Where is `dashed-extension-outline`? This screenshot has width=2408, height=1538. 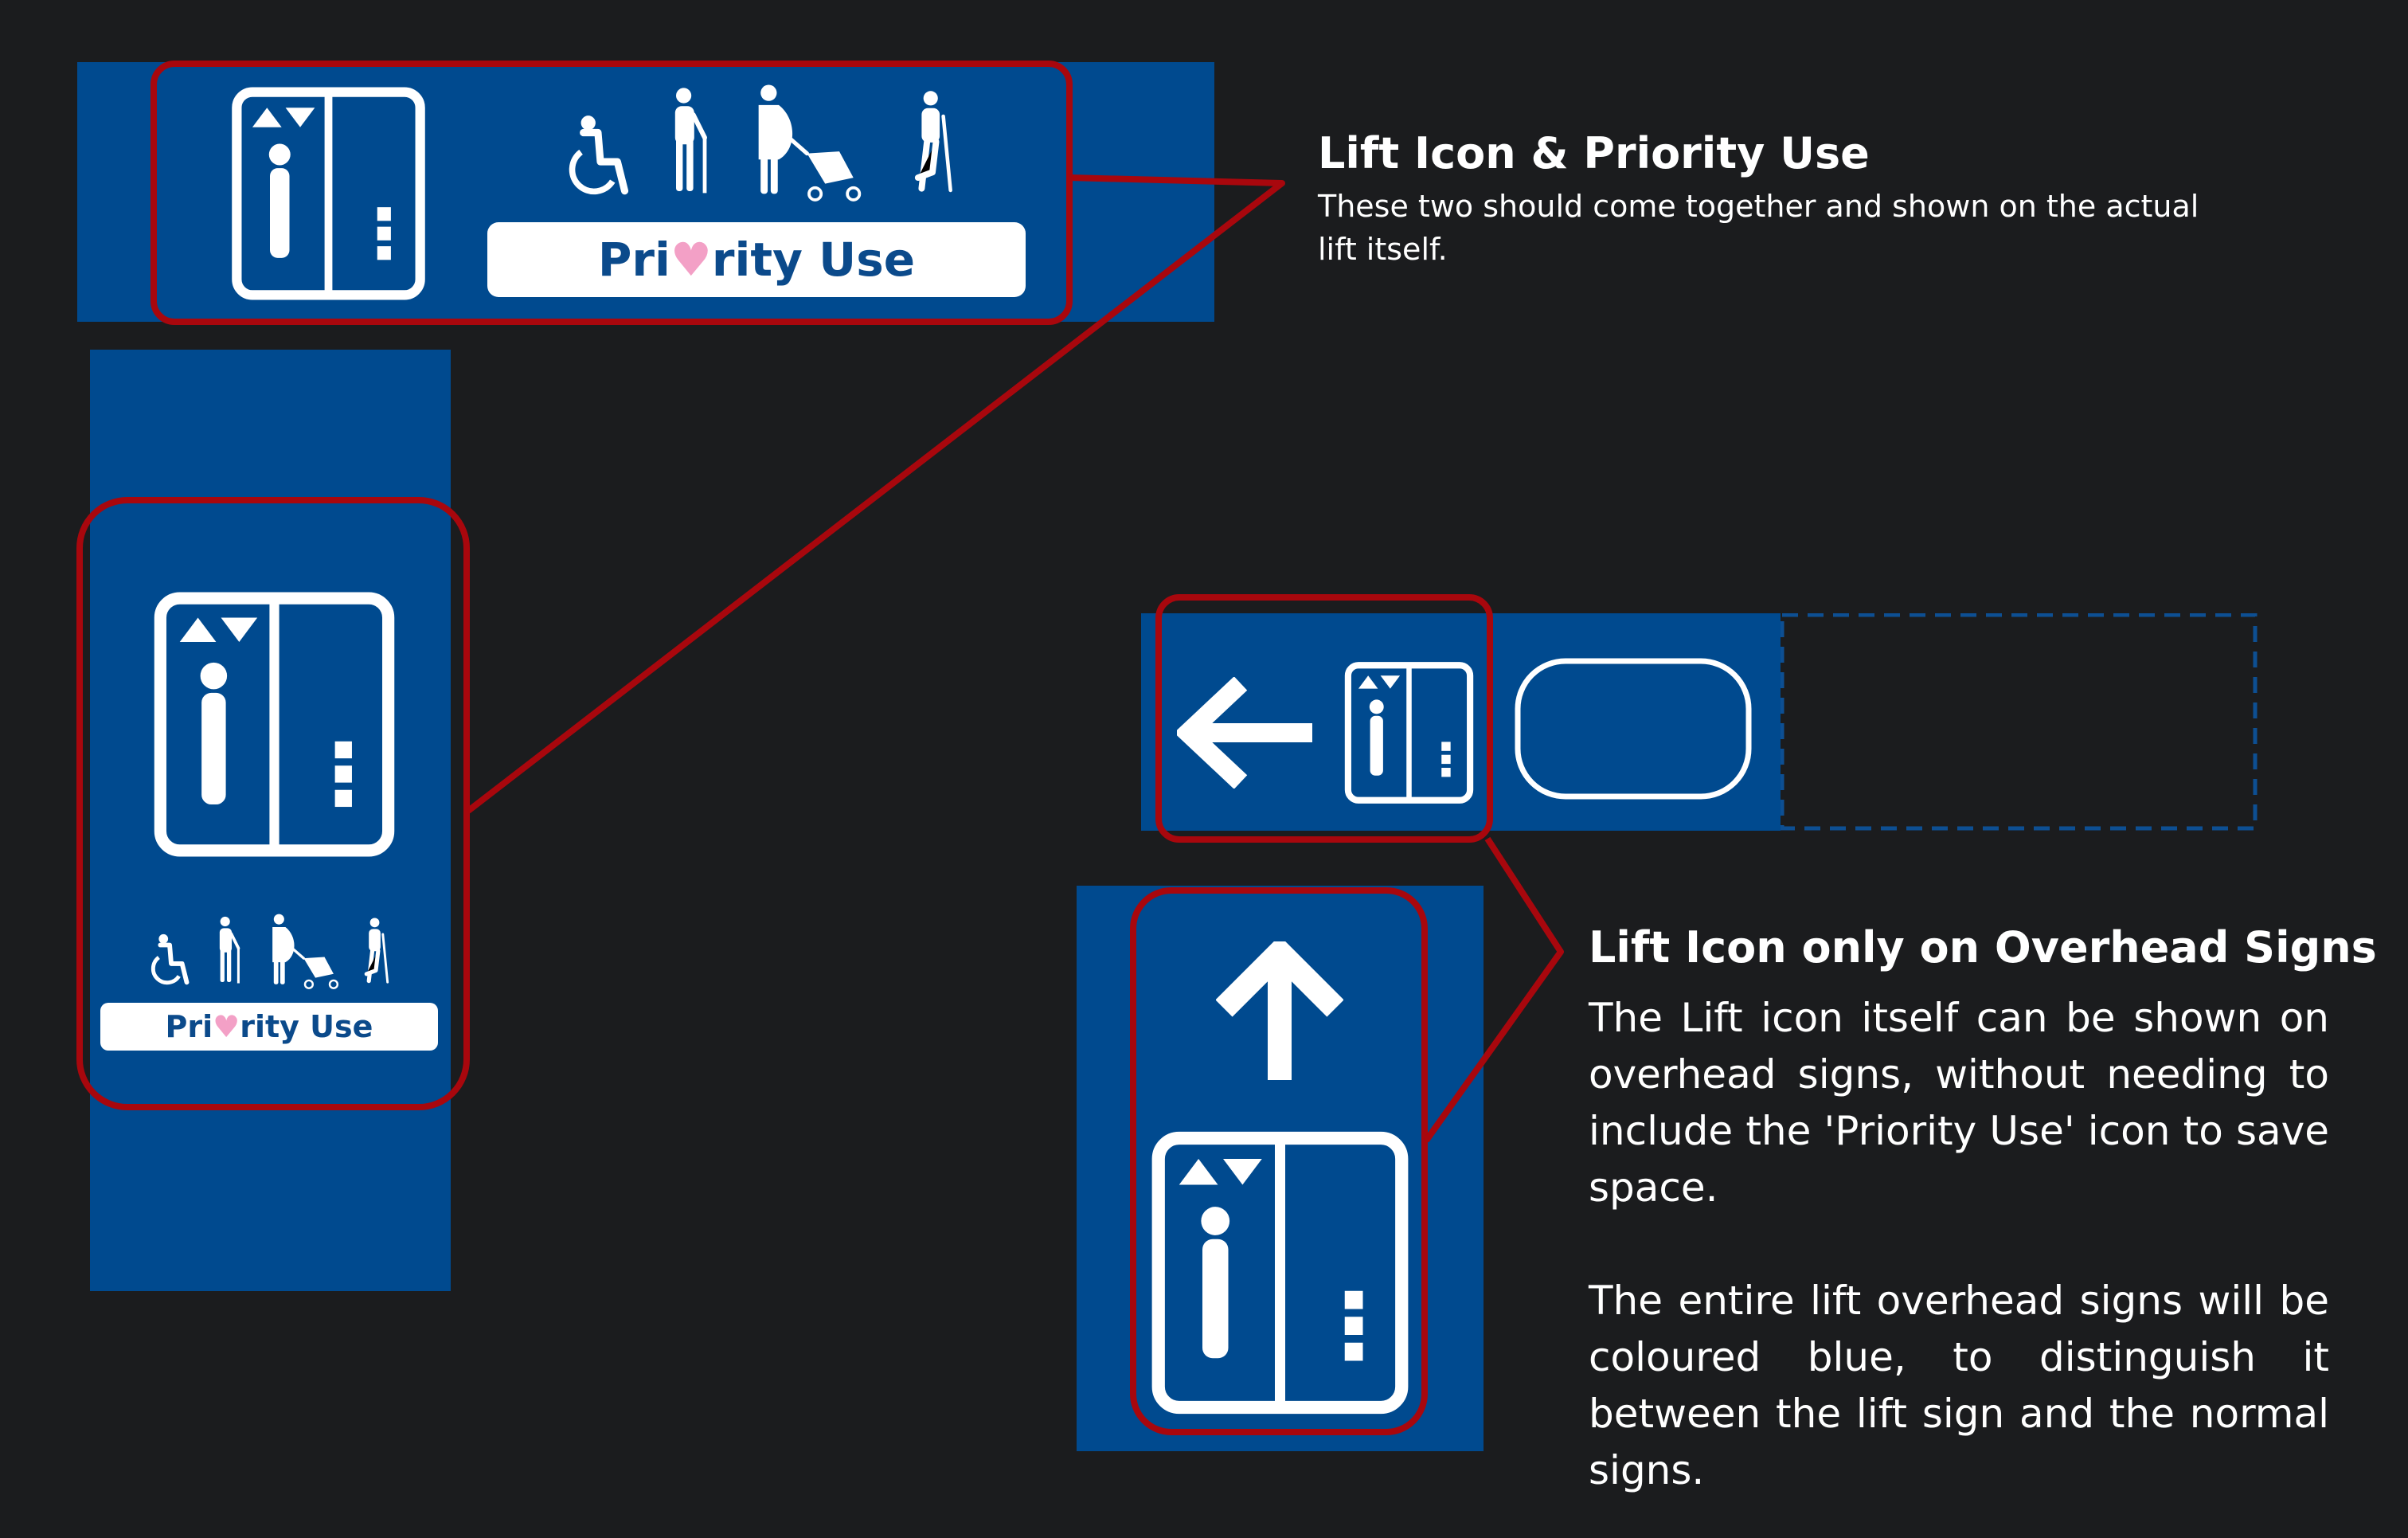 dashed-extension-outline is located at coordinates (2020, 722).